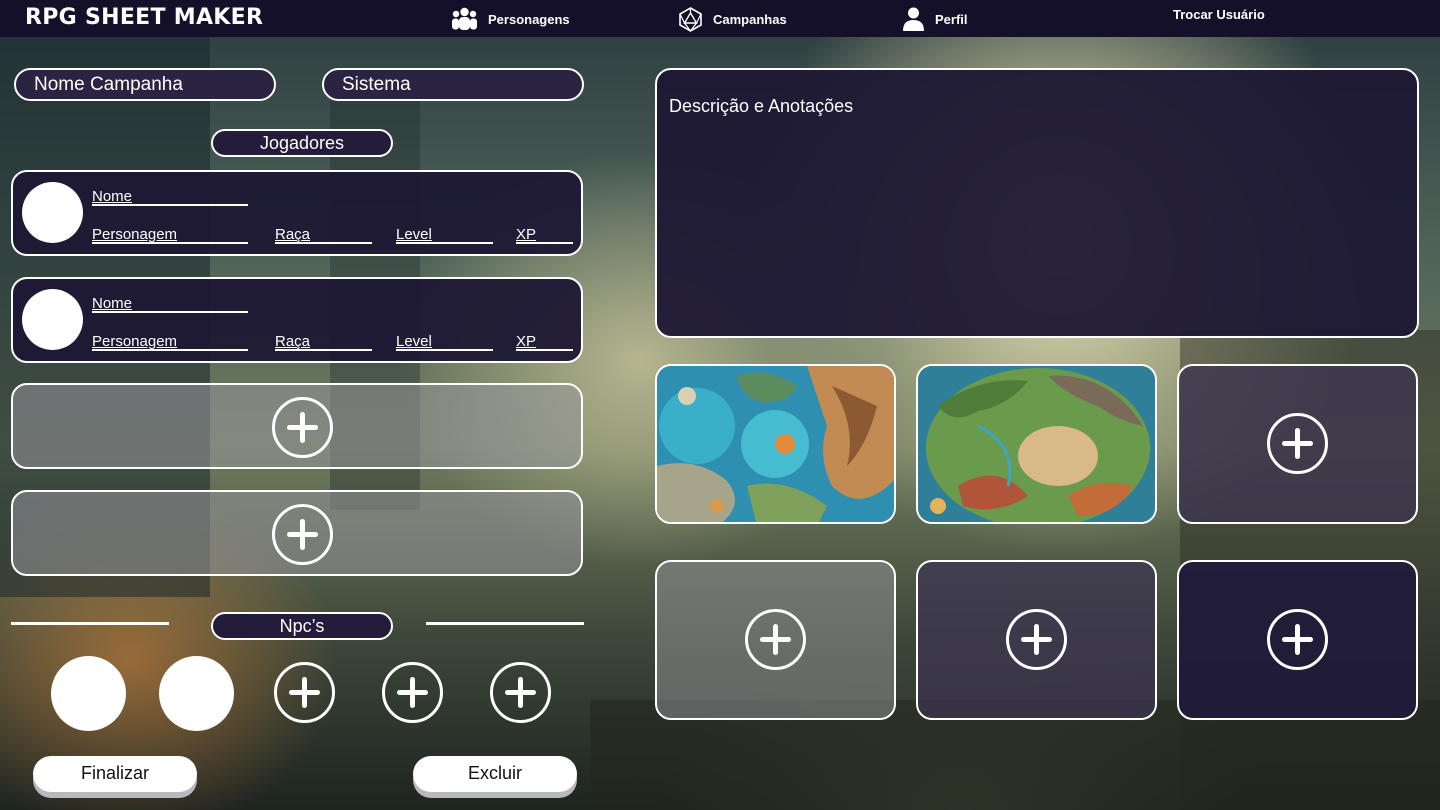 This screenshot has width=1440, height=810. I want to click on nav-switch-user: Trocar Usuário, so click(1219, 14).